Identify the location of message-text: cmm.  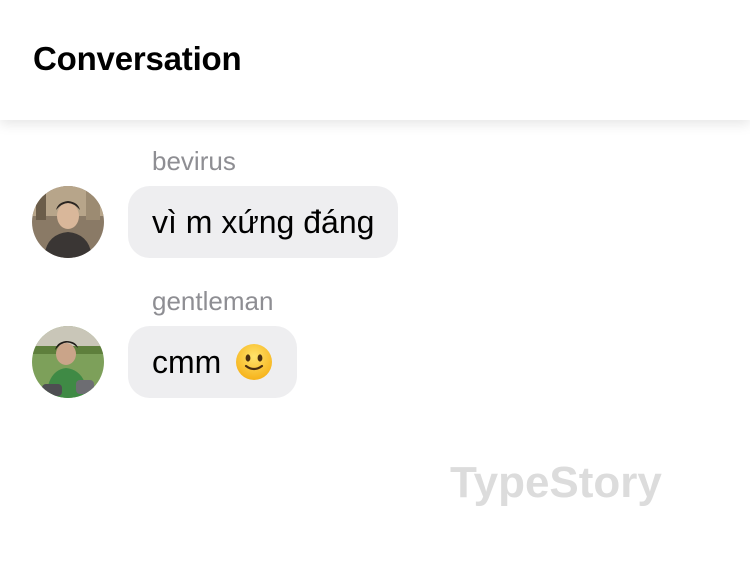
(187, 361).